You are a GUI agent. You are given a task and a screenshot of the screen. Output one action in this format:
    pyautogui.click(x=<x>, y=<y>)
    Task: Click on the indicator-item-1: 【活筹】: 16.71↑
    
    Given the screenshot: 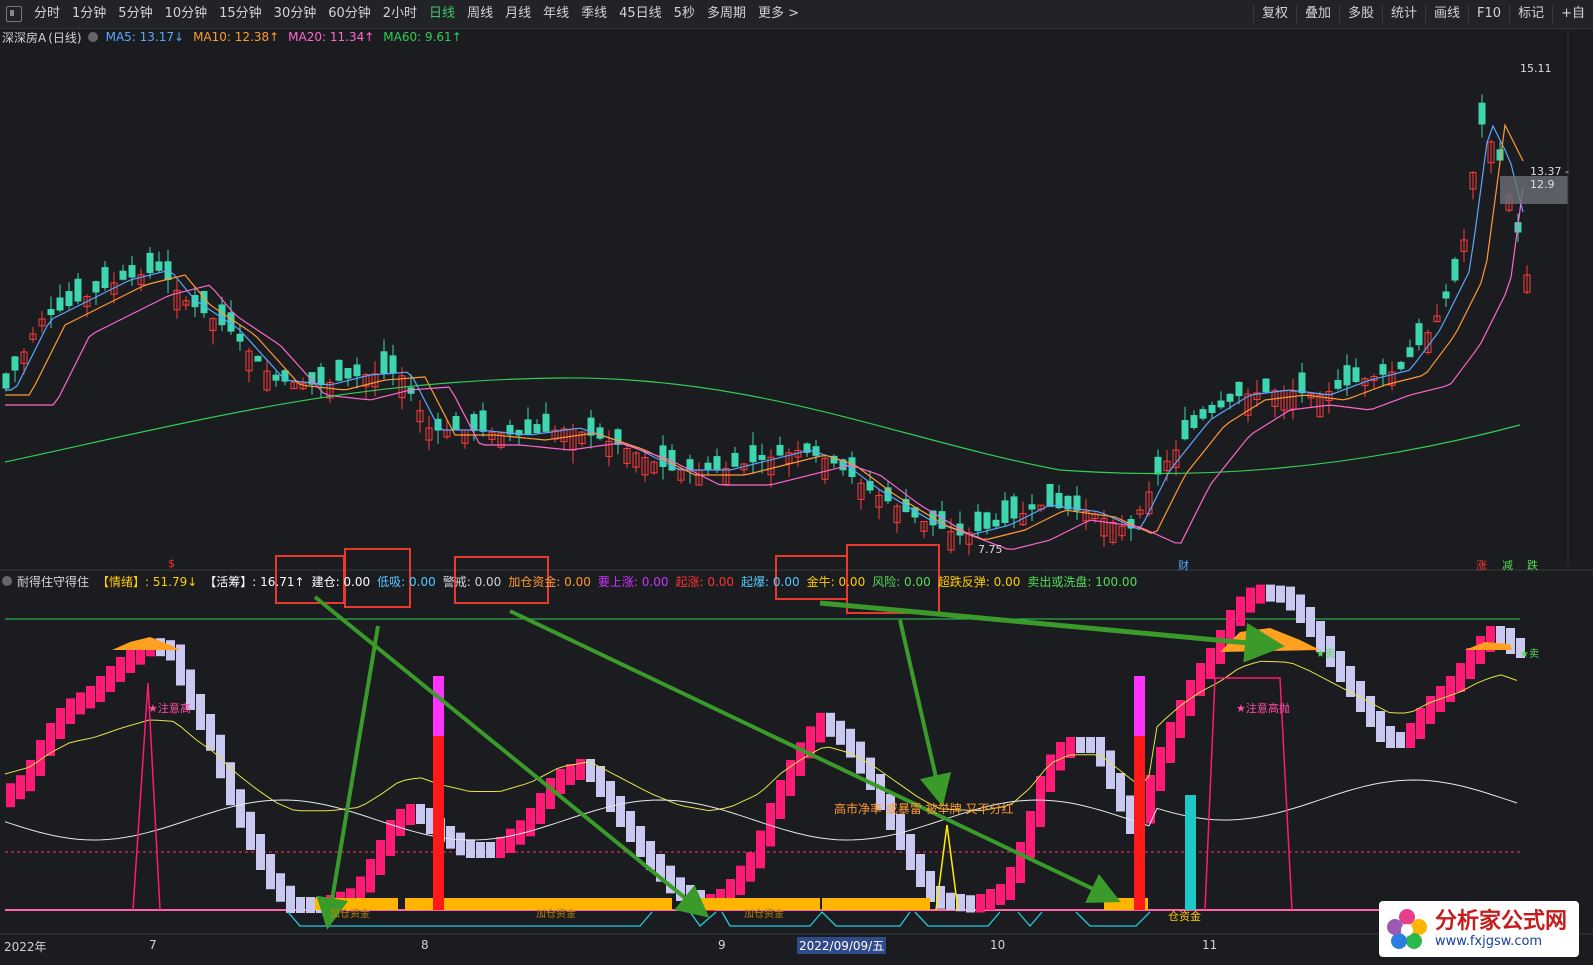 What is the action you would take?
    pyautogui.click(x=254, y=581)
    